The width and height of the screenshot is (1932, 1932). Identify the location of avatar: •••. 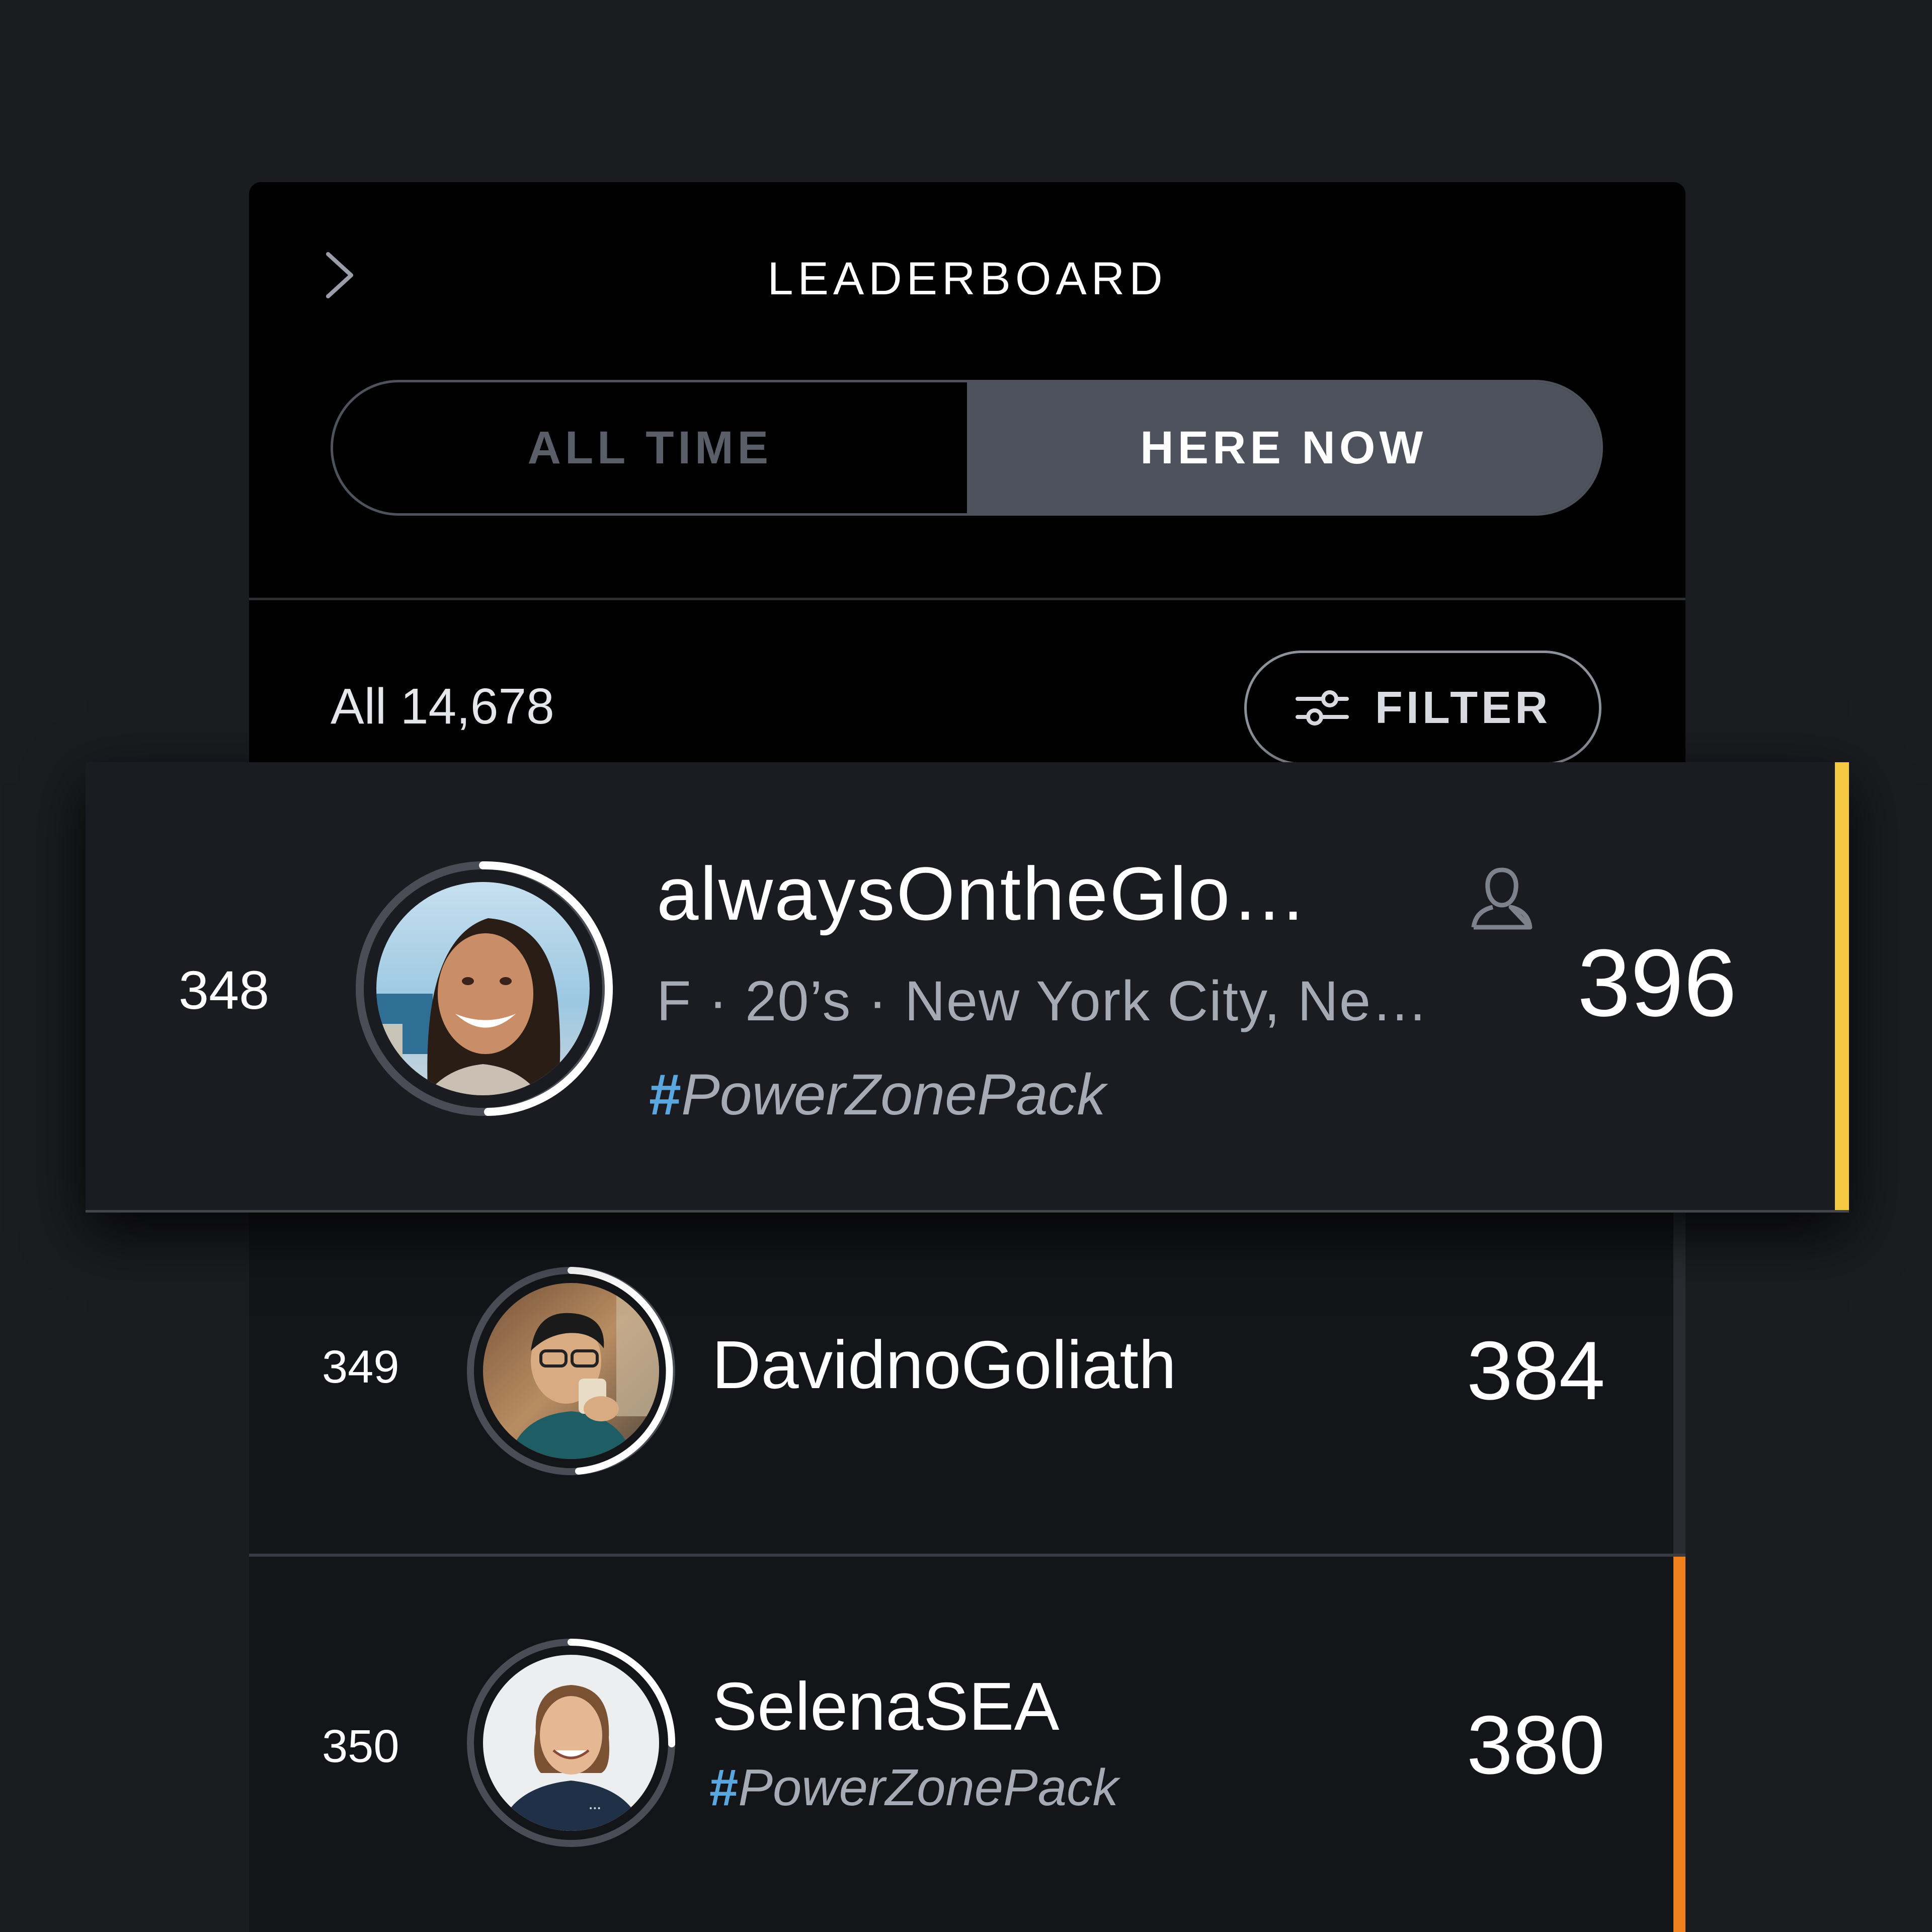
(571, 1743).